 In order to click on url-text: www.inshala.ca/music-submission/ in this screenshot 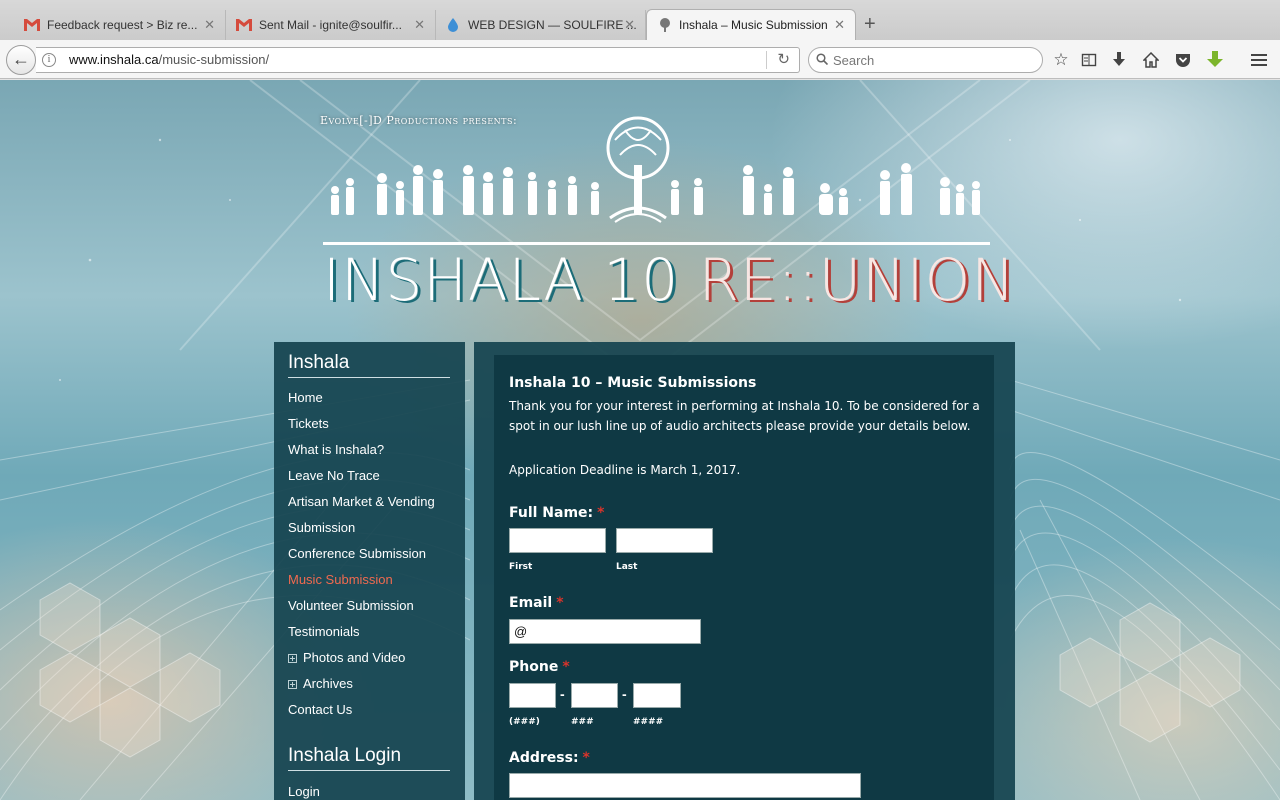, I will do `click(169, 59)`.